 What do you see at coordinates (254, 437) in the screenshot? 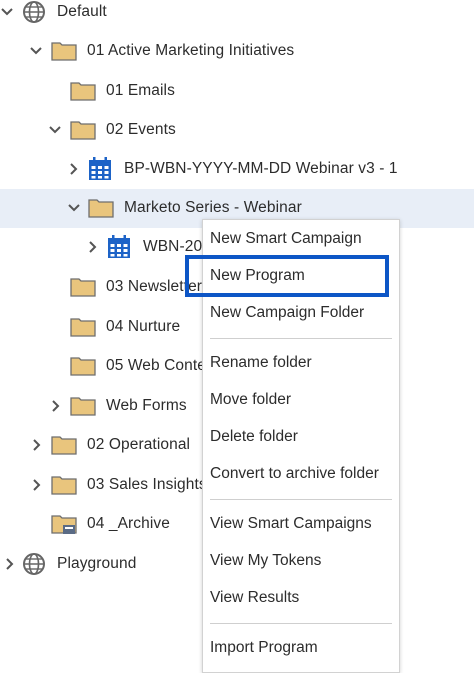
I see `menu-item-delete-folder: Delete folder` at bounding box center [254, 437].